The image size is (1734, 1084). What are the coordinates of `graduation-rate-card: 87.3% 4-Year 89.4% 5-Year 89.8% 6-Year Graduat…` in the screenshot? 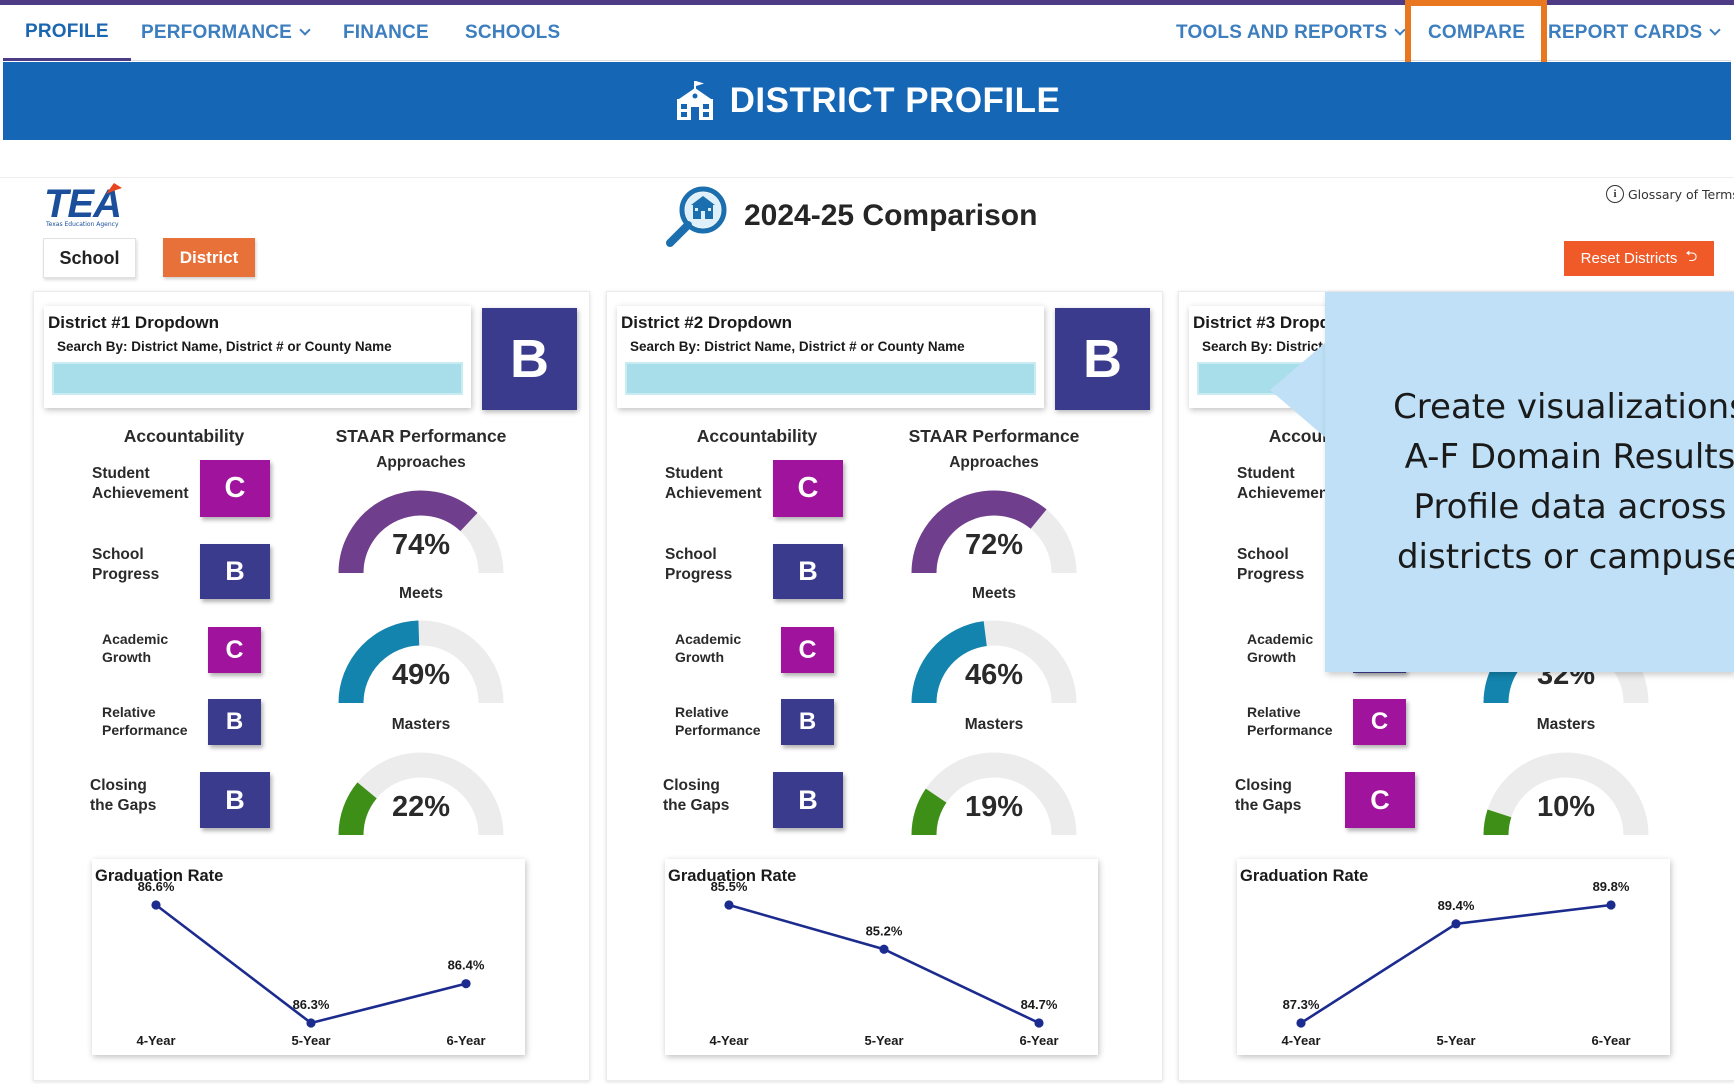 It's located at (1453, 957).